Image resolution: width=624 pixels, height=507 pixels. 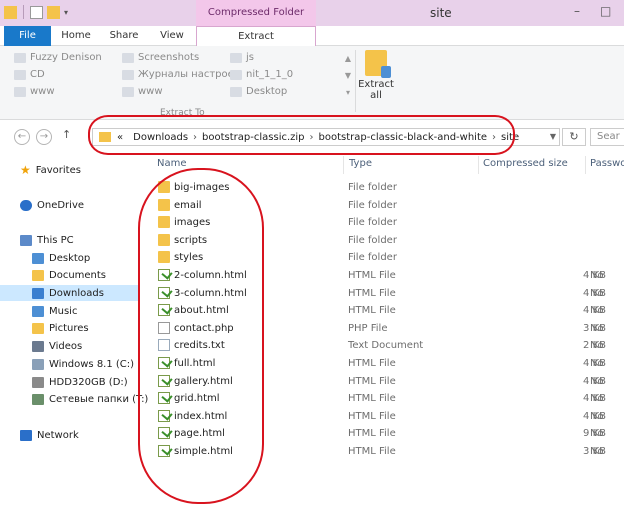 What do you see at coordinates (70, 293) in the screenshot?
I see `sidebar-item-downloads: Downloads` at bounding box center [70, 293].